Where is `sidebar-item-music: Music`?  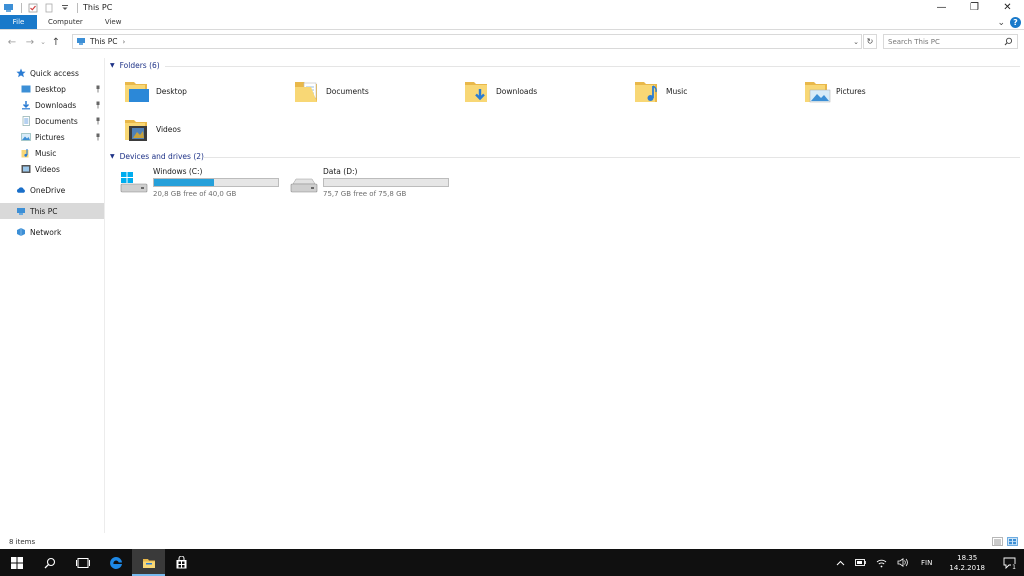
sidebar-item-music: Music is located at coordinates (38, 153).